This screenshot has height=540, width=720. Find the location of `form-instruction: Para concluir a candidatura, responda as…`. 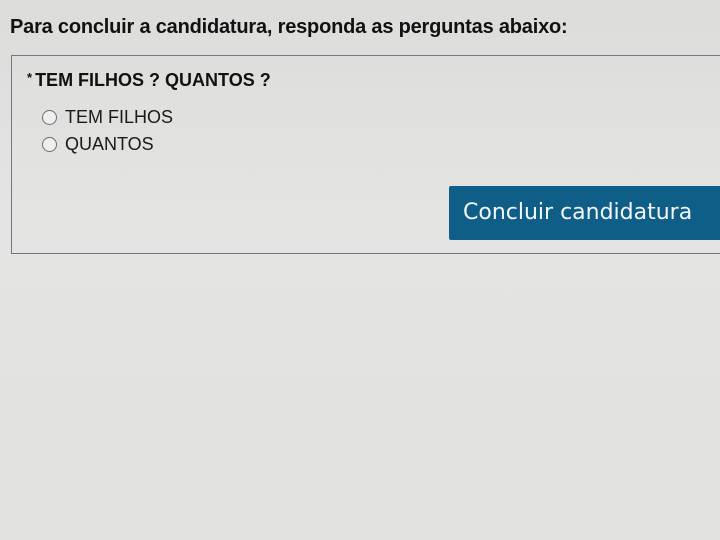

form-instruction: Para concluir a candidatura, responda as… is located at coordinates (289, 27).